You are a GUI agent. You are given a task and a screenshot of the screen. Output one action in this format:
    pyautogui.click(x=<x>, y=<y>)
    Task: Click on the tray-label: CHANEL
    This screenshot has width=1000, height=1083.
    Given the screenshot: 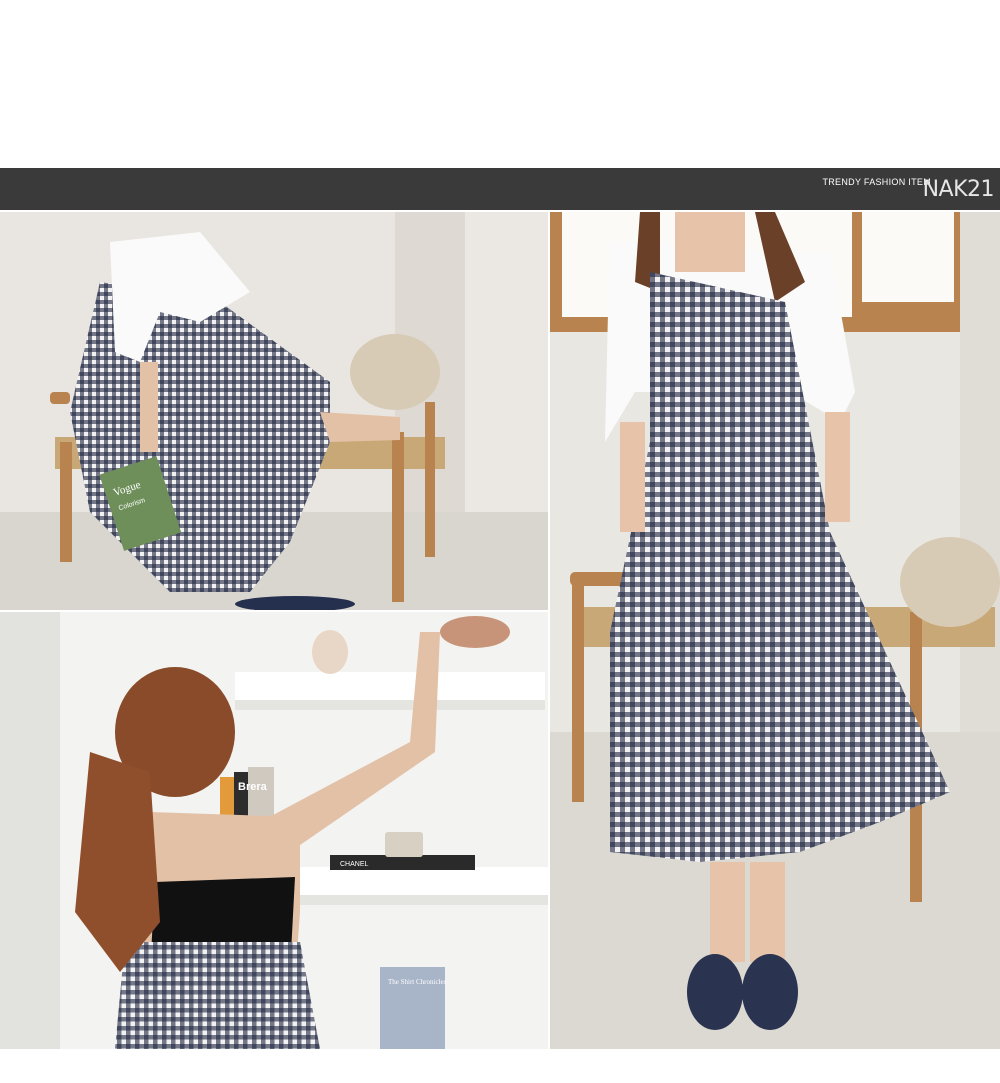 What is the action you would take?
    pyautogui.click(x=354, y=864)
    